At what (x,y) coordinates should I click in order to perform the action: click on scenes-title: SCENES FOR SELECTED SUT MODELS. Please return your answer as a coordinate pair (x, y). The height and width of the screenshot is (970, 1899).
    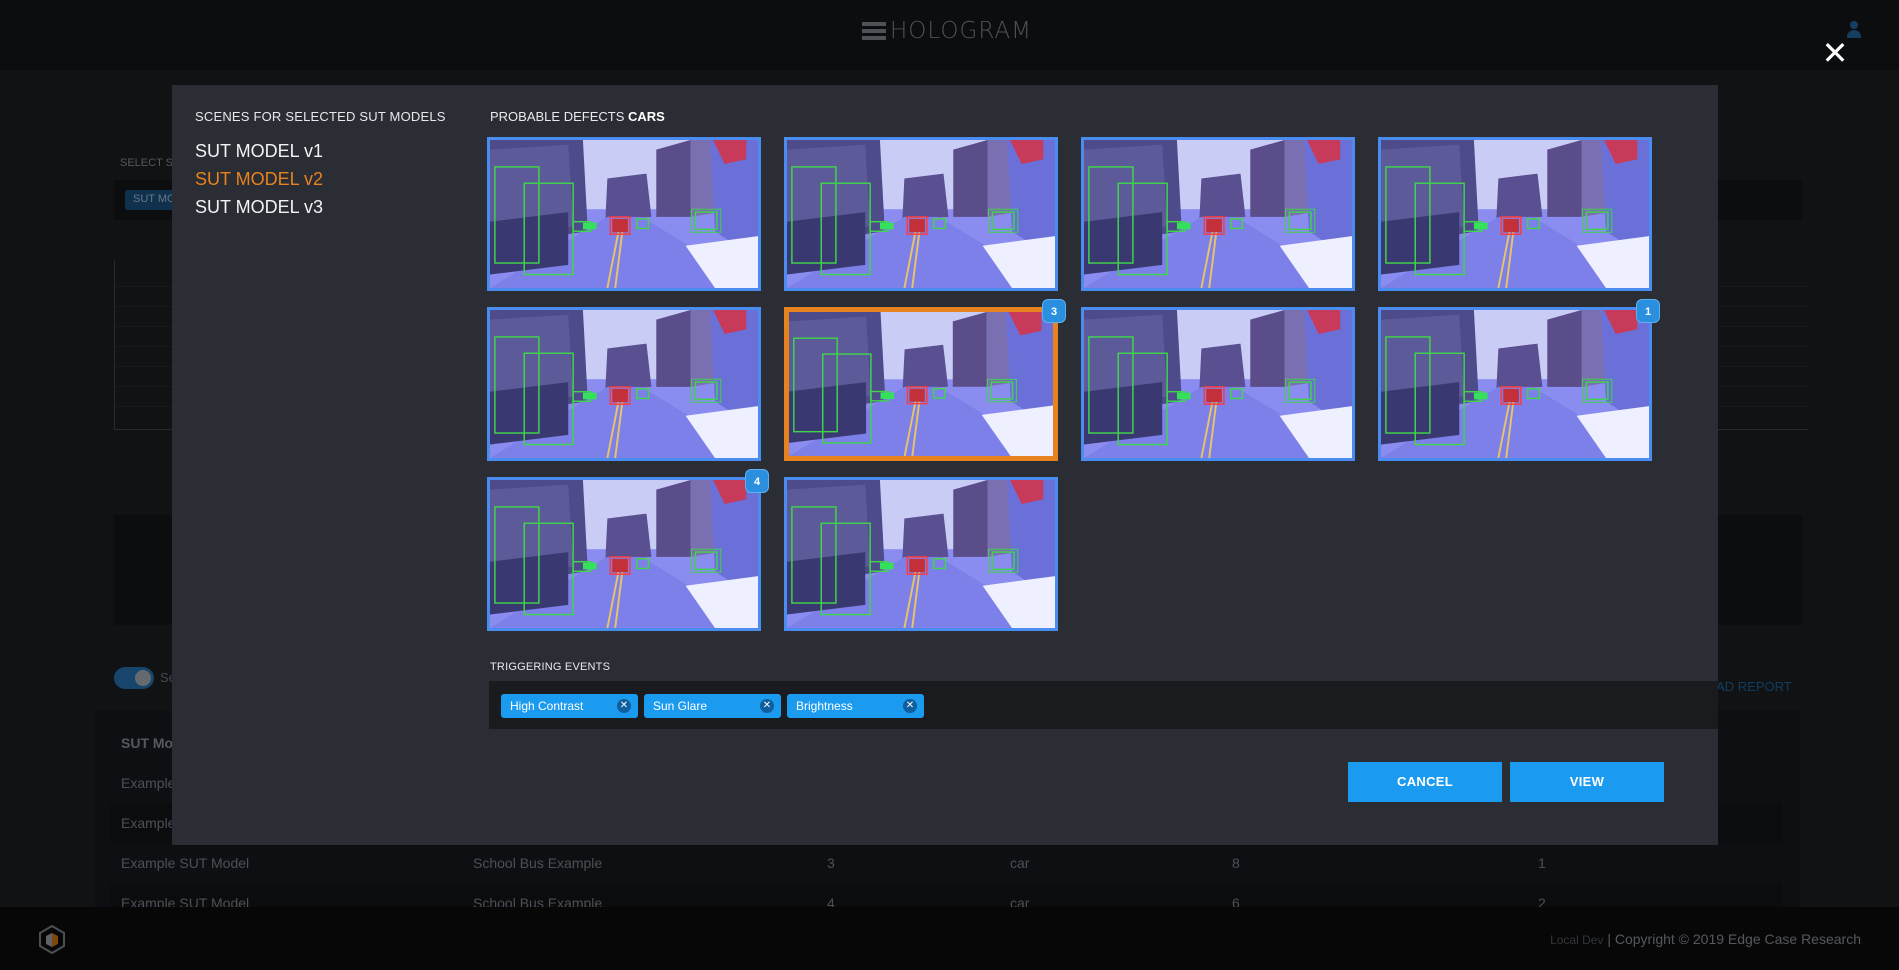
    Looking at the image, I should click on (320, 116).